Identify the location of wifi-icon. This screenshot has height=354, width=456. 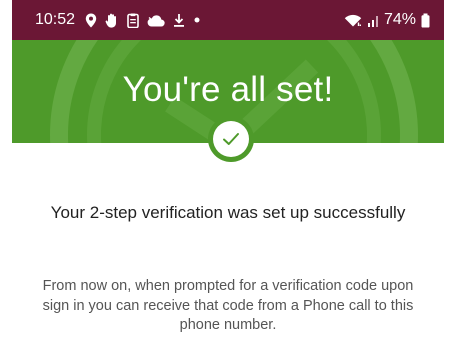
(353, 20).